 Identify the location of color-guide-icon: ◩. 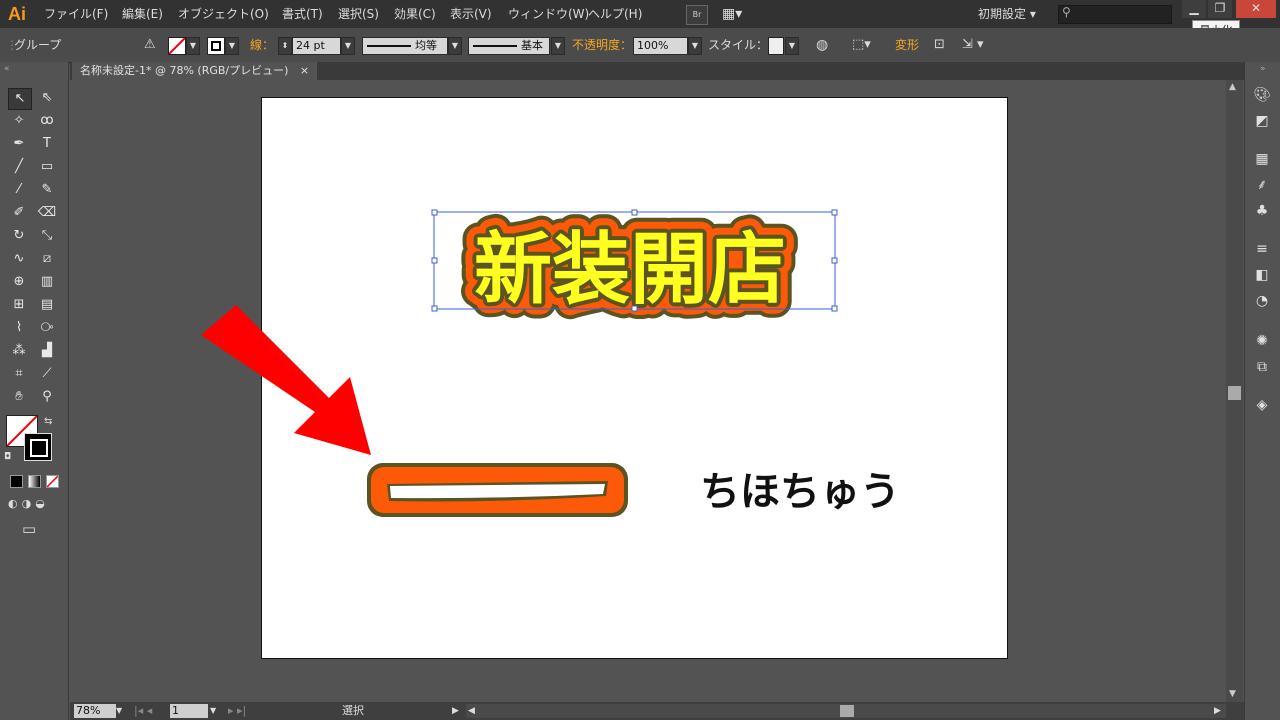
(1262, 121).